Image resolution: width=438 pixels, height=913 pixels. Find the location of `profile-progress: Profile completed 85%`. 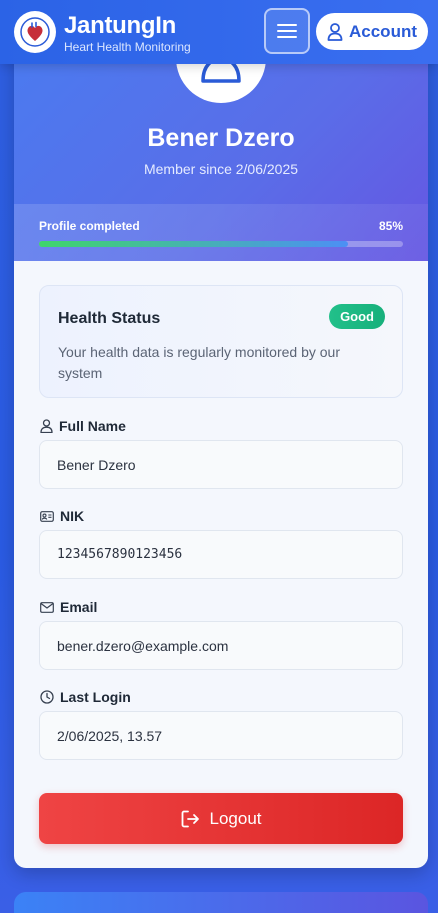

profile-progress: Profile completed 85% is located at coordinates (221, 232).